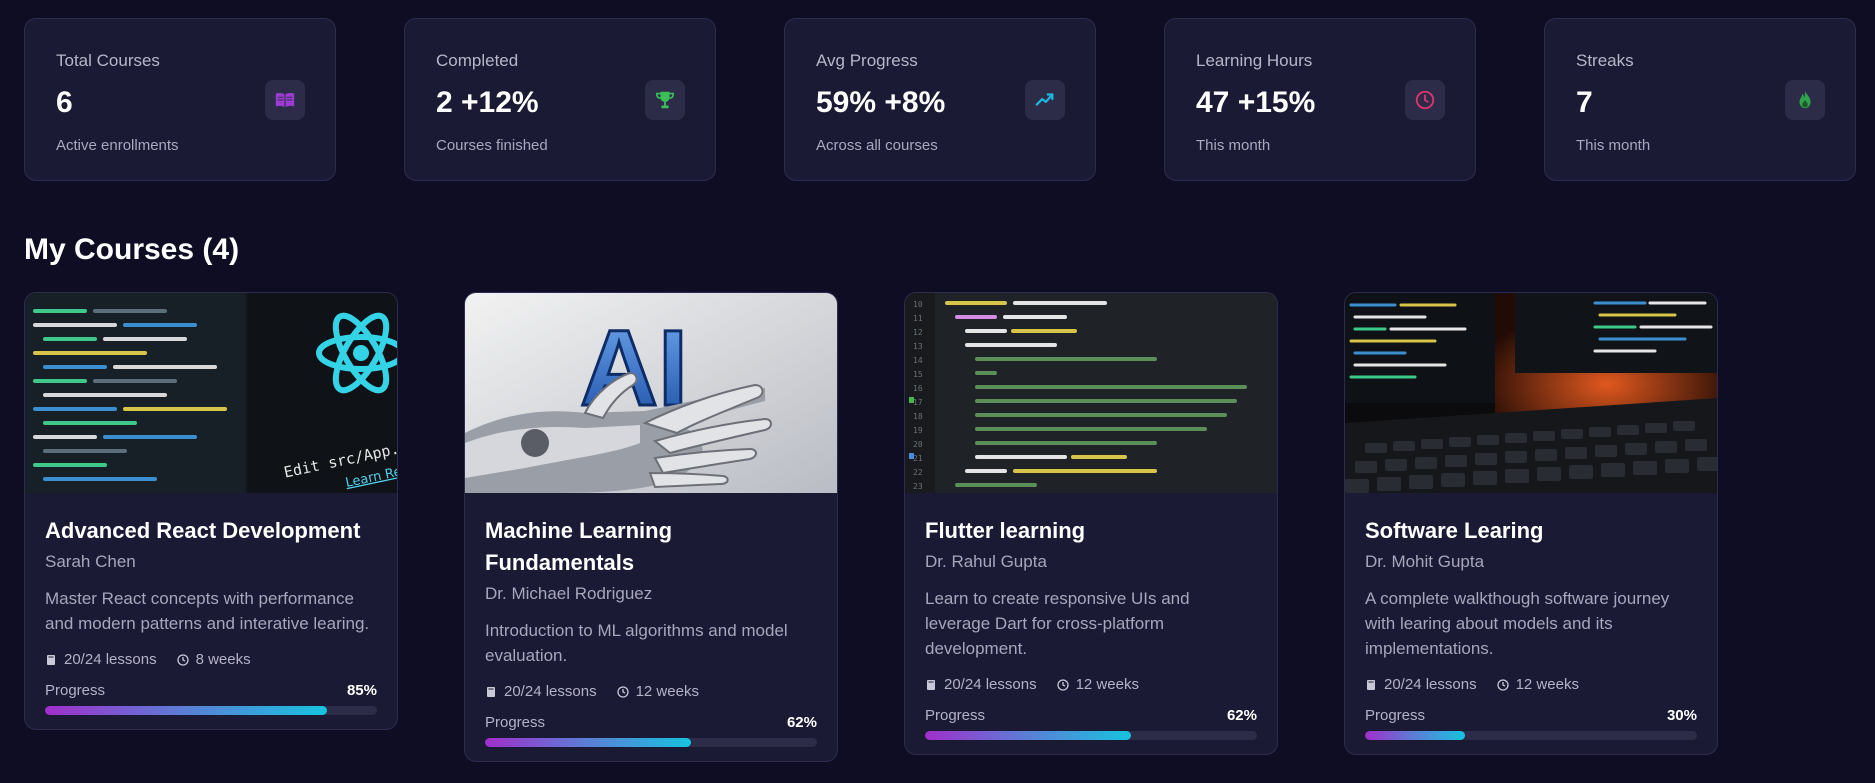  What do you see at coordinates (211, 393) in the screenshot?
I see `course-thumbnail-react: Edit src/App.js and save Learn React` at bounding box center [211, 393].